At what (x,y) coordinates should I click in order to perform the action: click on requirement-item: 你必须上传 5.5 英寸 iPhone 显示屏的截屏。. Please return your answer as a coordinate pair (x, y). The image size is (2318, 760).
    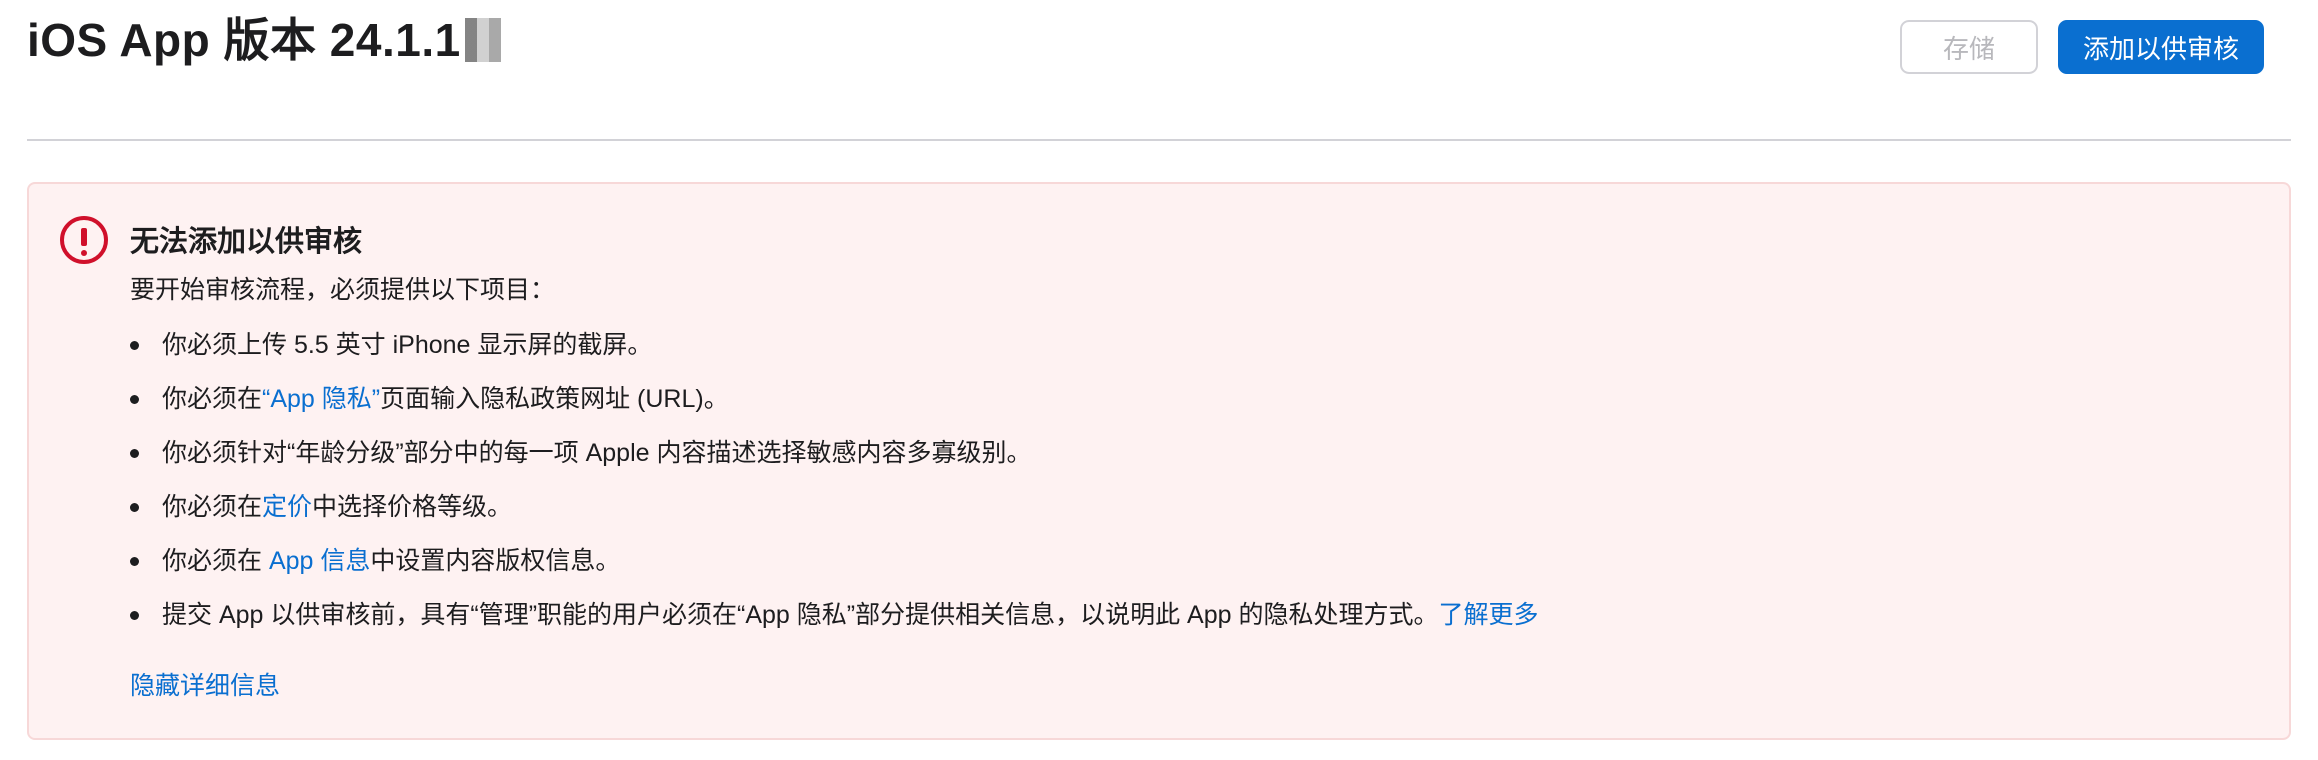
    Looking at the image, I should click on (834, 354).